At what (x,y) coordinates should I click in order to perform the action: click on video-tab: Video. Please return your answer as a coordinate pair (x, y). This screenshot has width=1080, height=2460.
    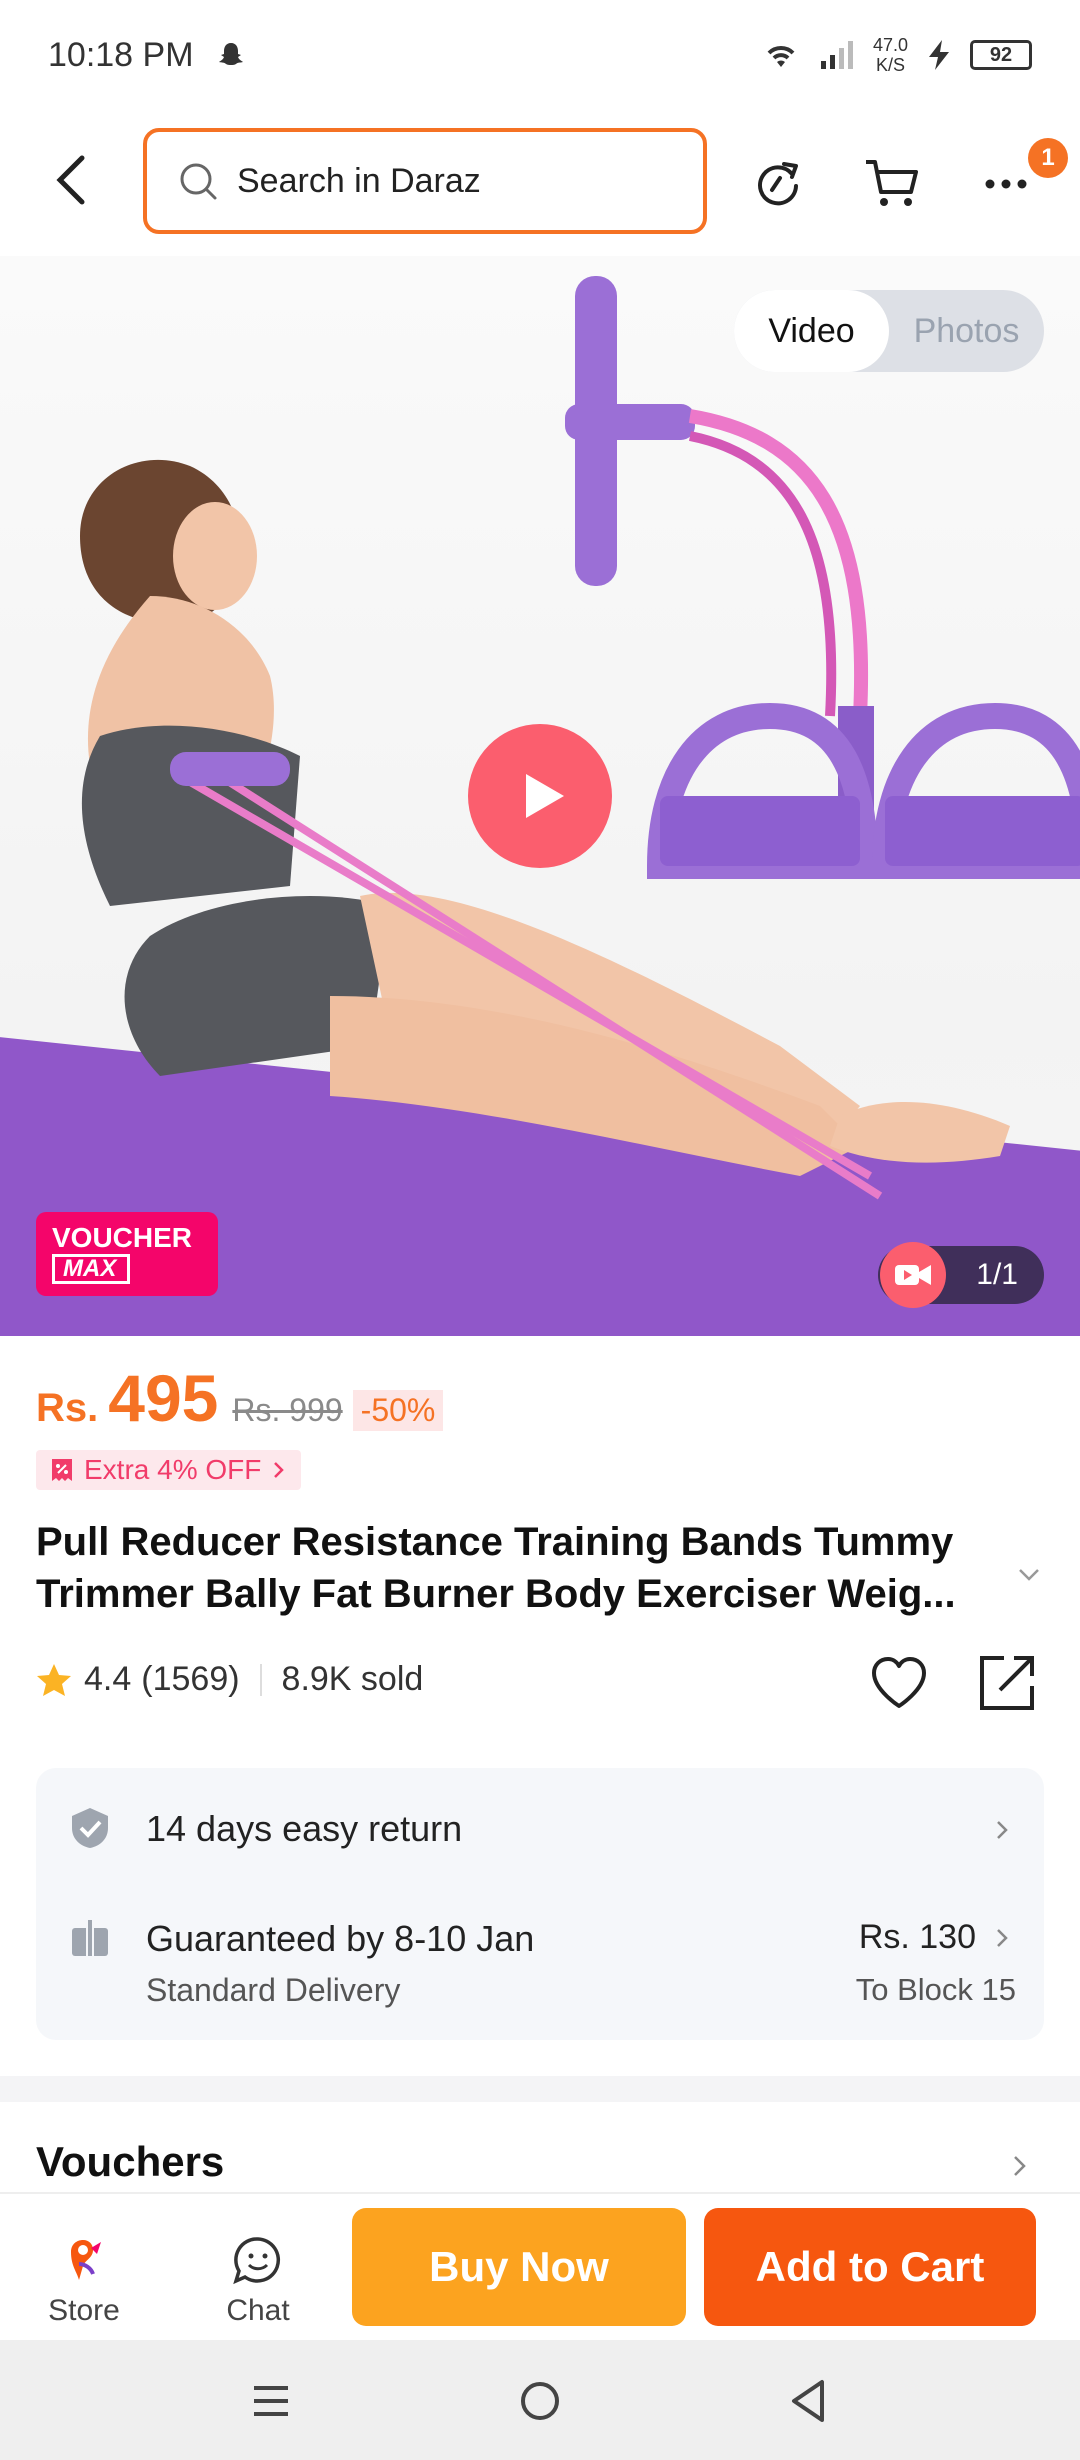
    Looking at the image, I should click on (811, 331).